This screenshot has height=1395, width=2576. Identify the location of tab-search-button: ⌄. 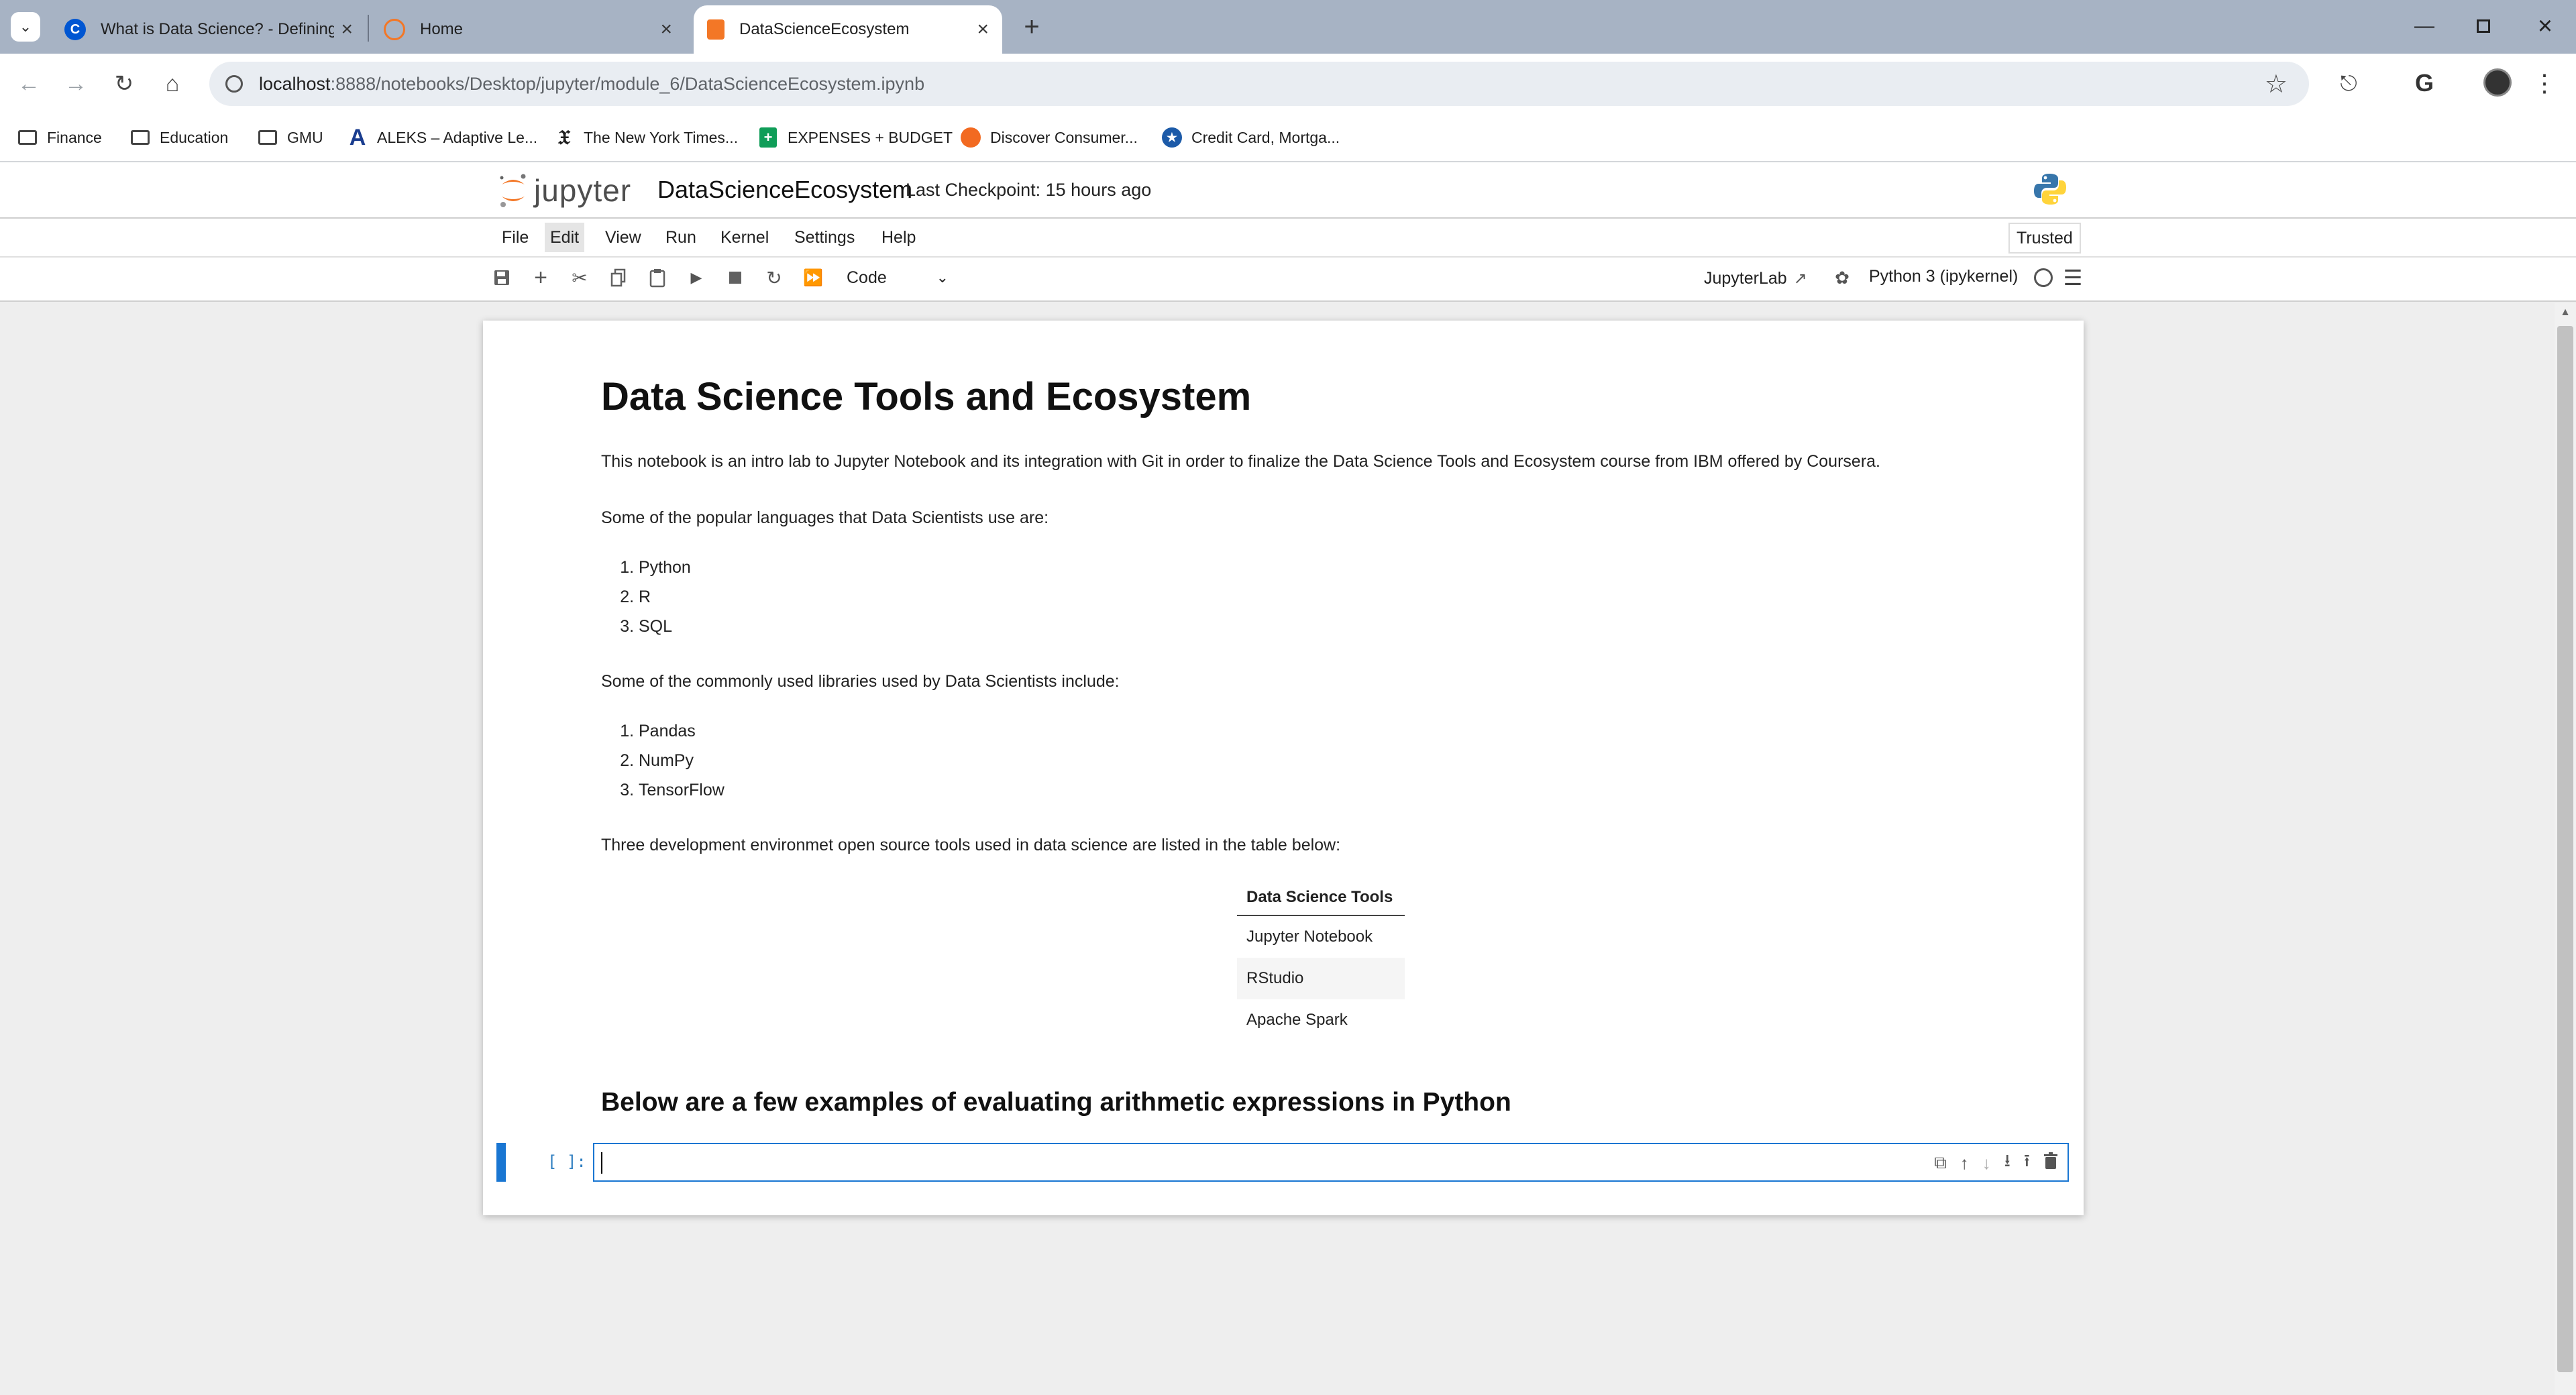
(25, 27).